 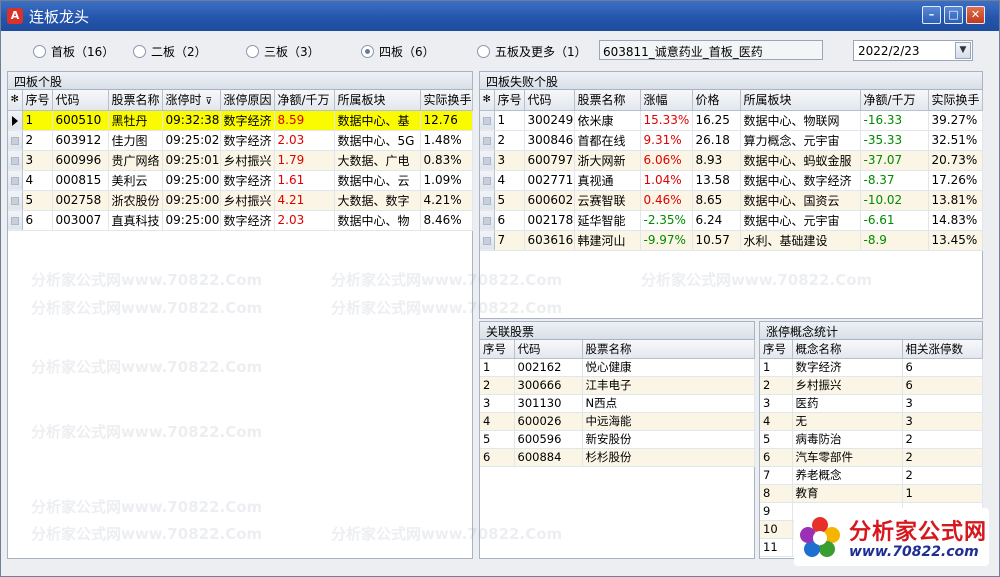 What do you see at coordinates (407, 51) in the screenshot?
I see `radio-label: 四板（6）` at bounding box center [407, 51].